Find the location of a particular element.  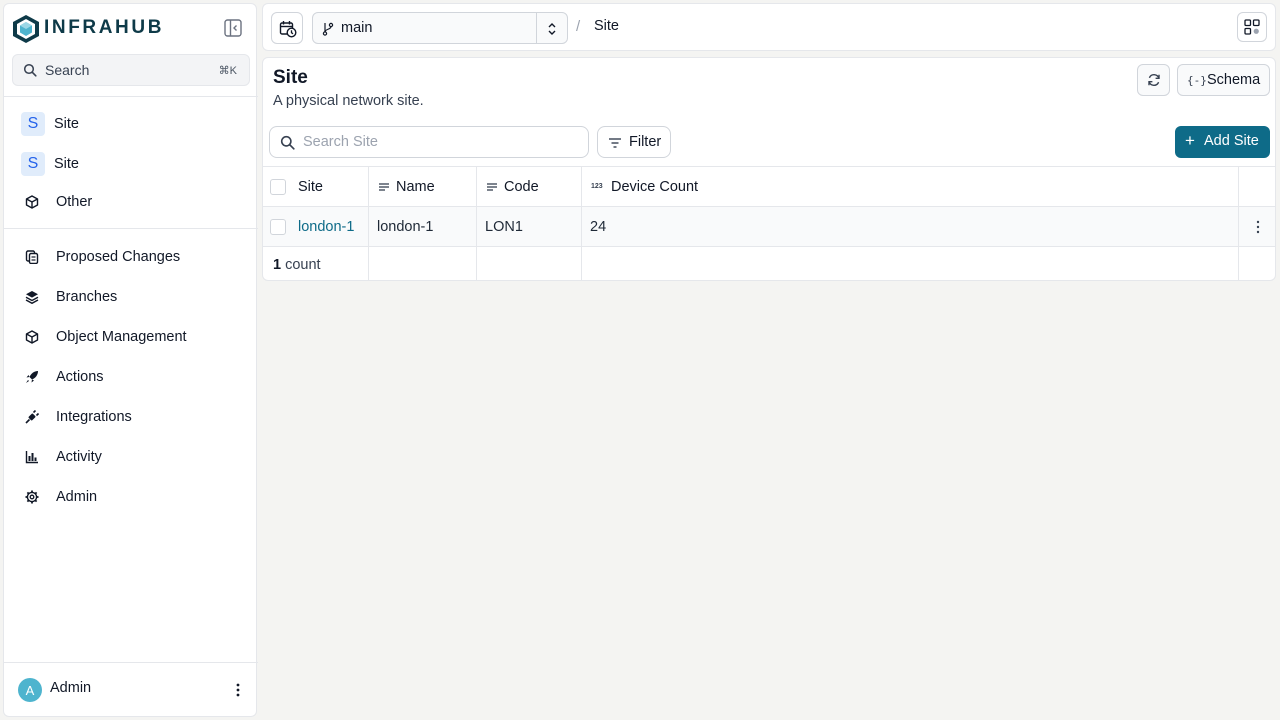

table-footer: 1 count is located at coordinates (769, 263).